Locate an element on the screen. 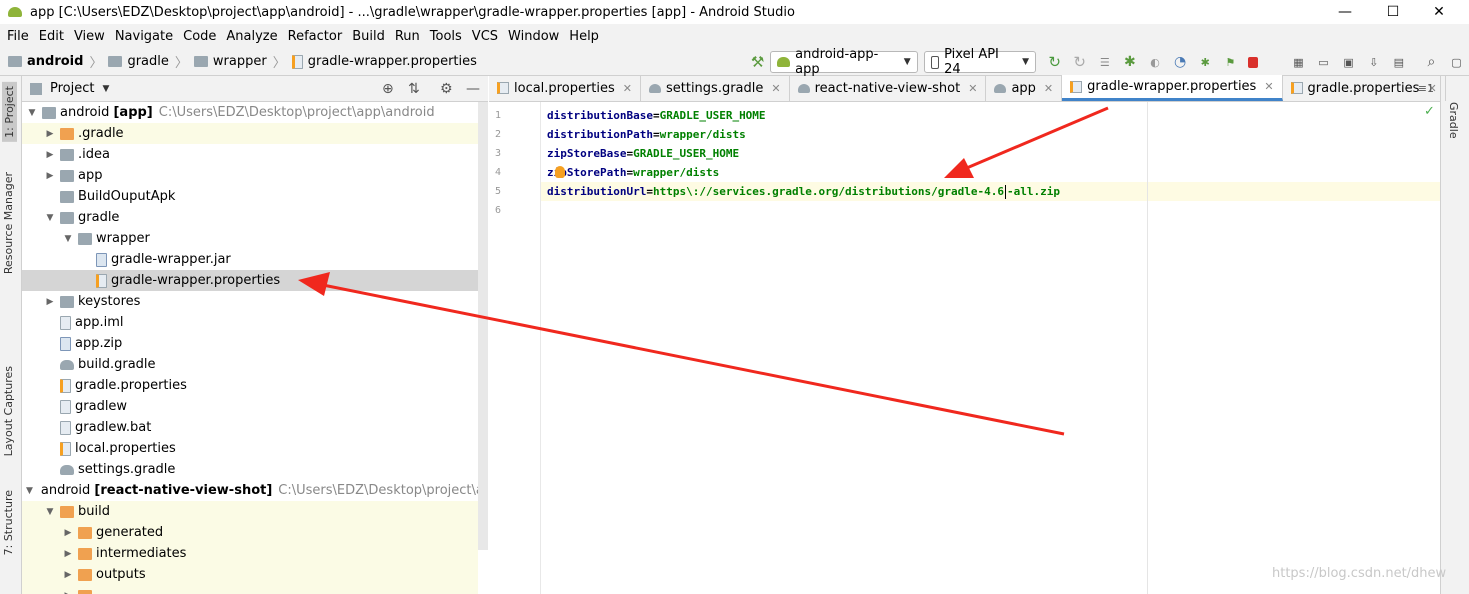  sdk-manager-icon: ▣ is located at coordinates (1348, 62).